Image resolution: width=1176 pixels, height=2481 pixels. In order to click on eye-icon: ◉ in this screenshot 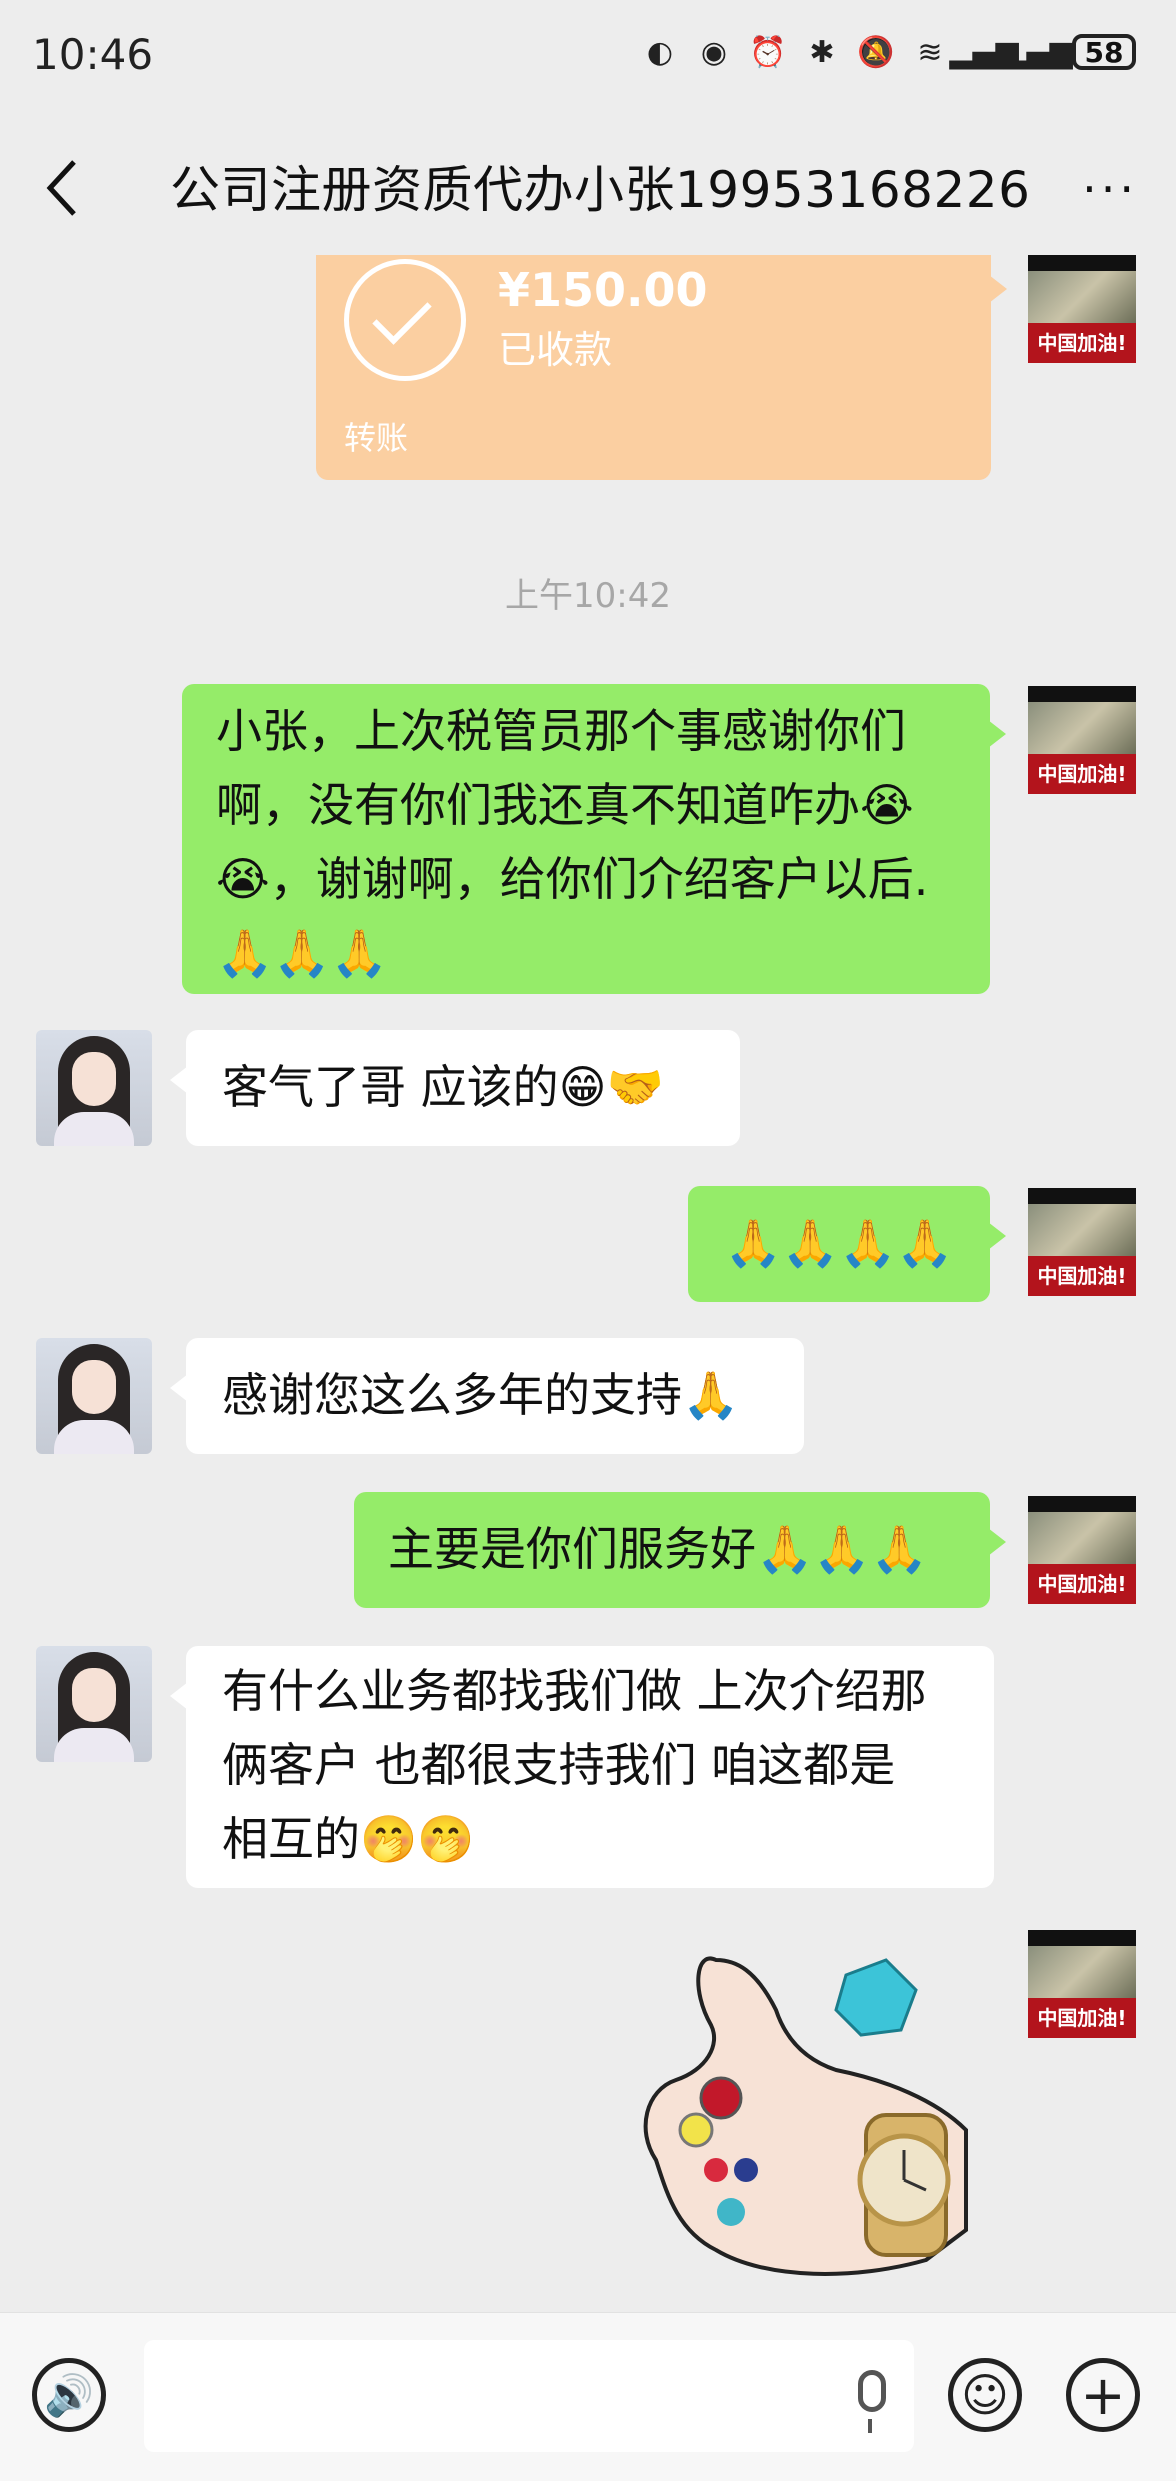, I will do `click(714, 52)`.